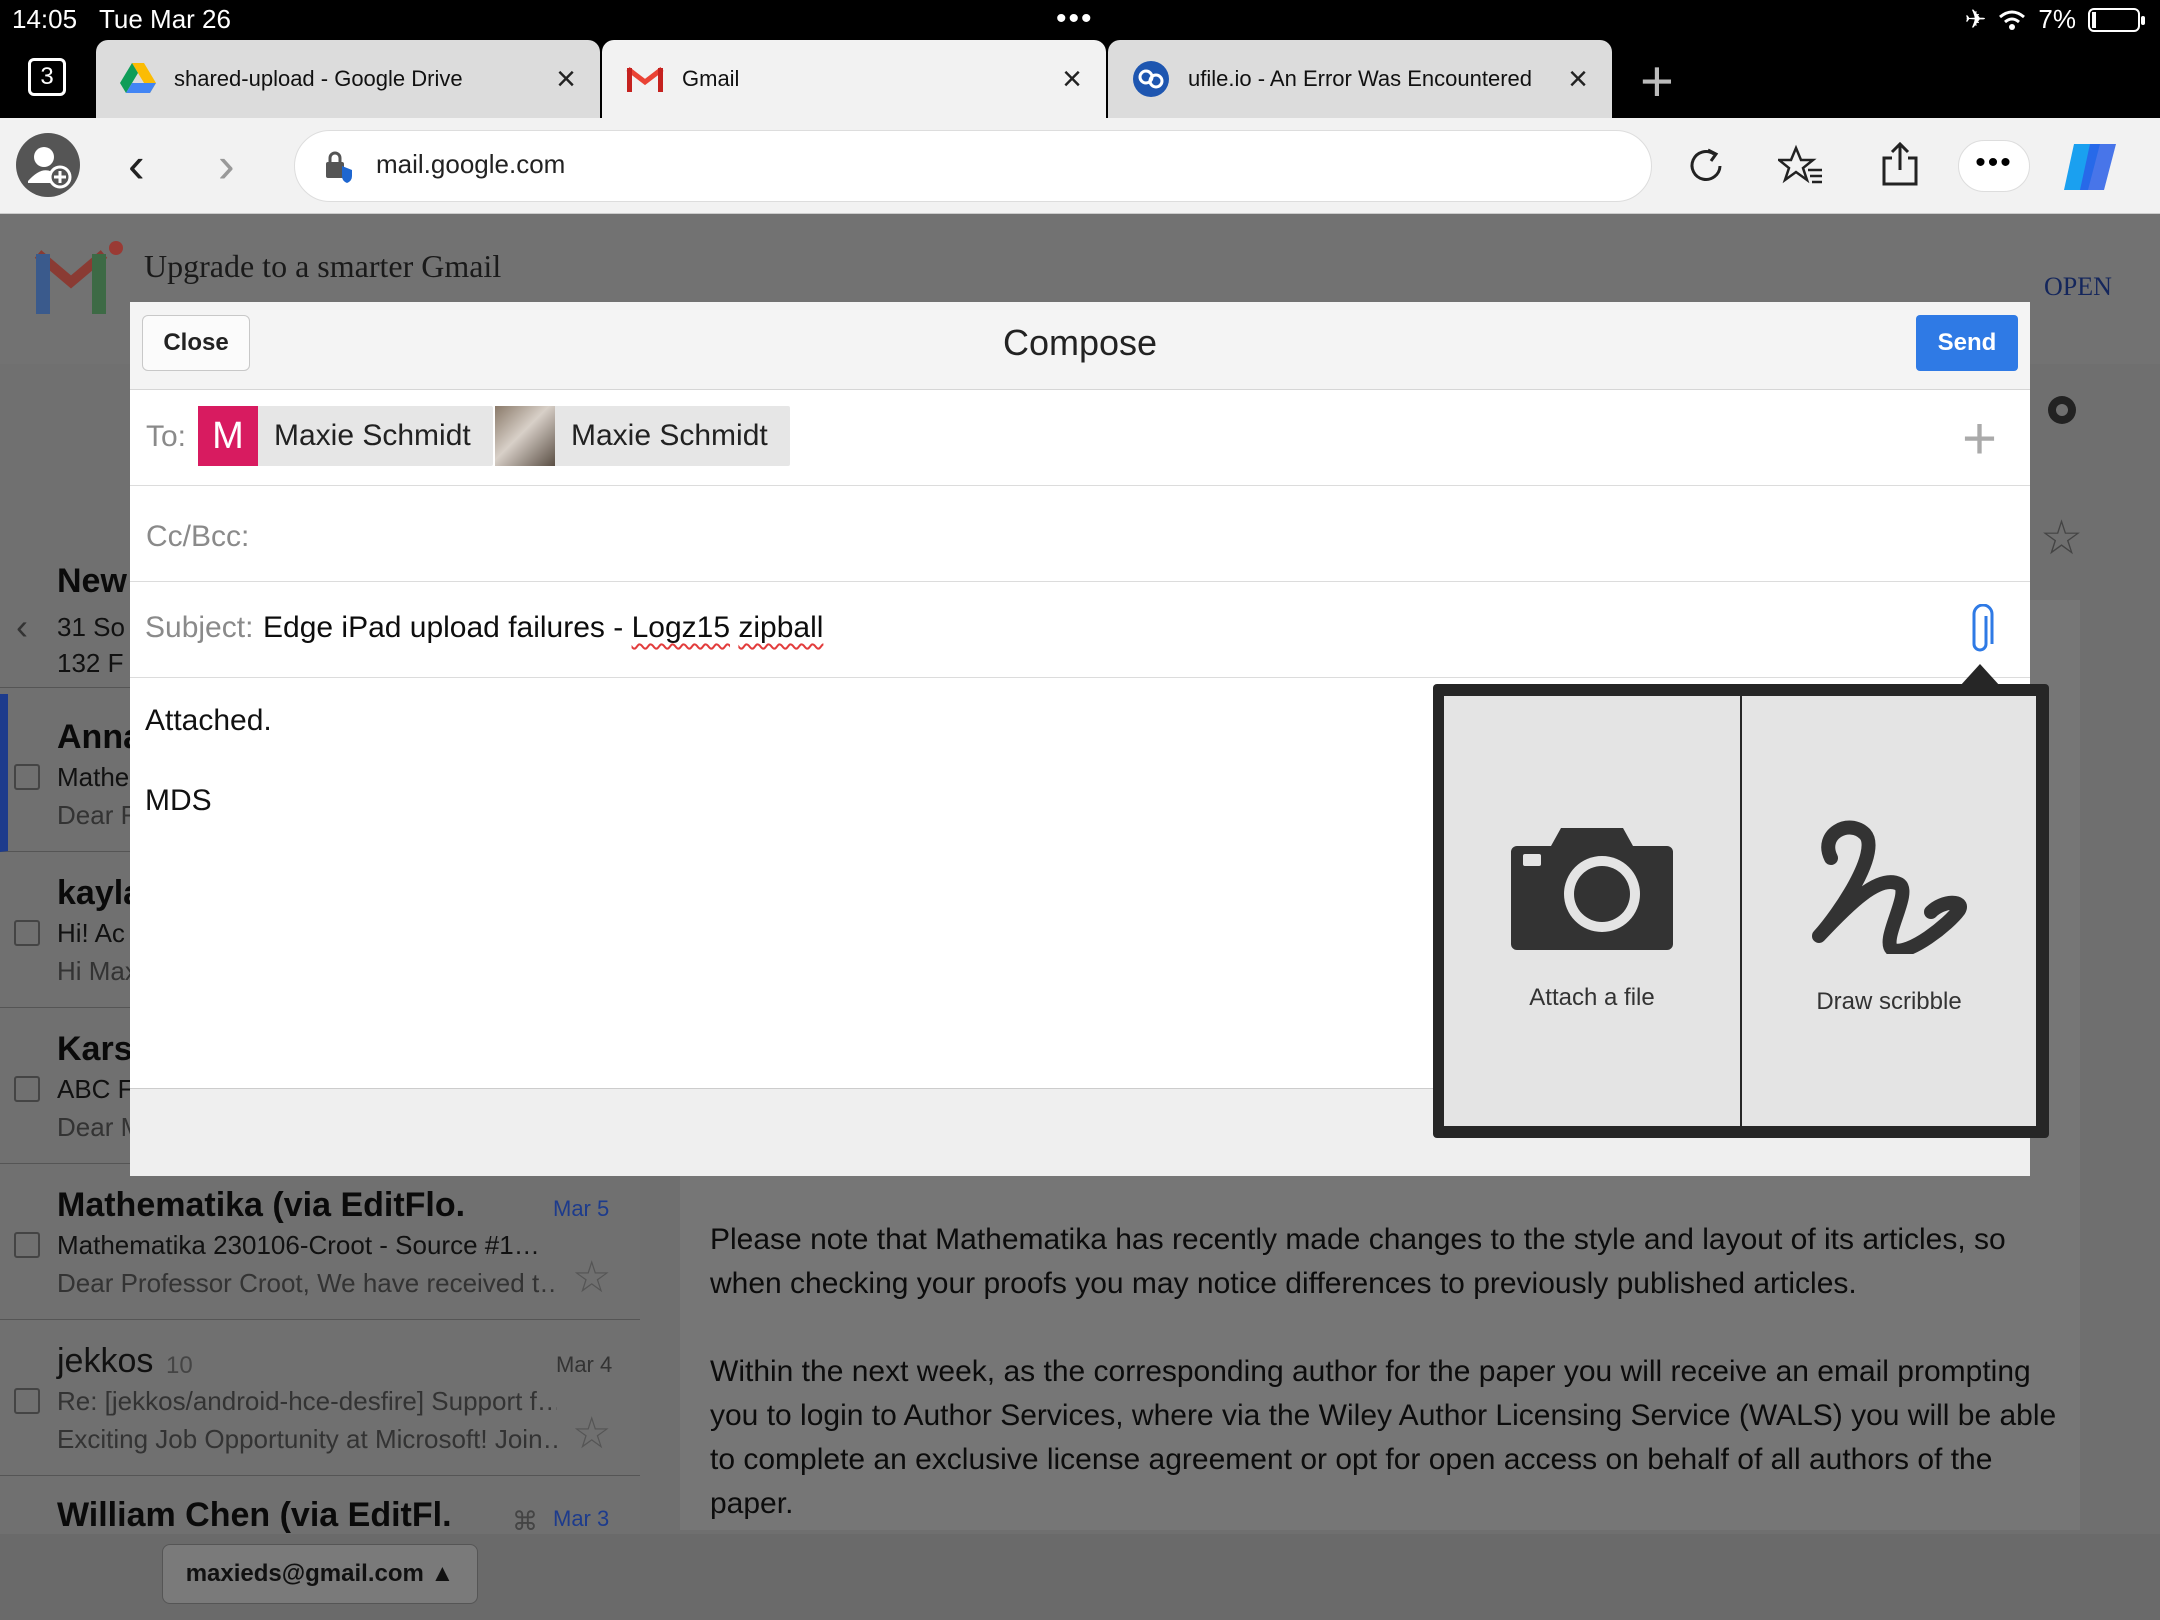 Image resolution: width=2160 pixels, height=1620 pixels. Describe the element at coordinates (136, 165) in the screenshot. I see `back-icon: ‹` at that location.